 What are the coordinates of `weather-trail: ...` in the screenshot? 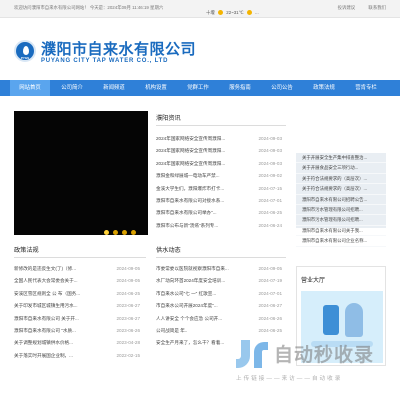 It's located at (257, 12).